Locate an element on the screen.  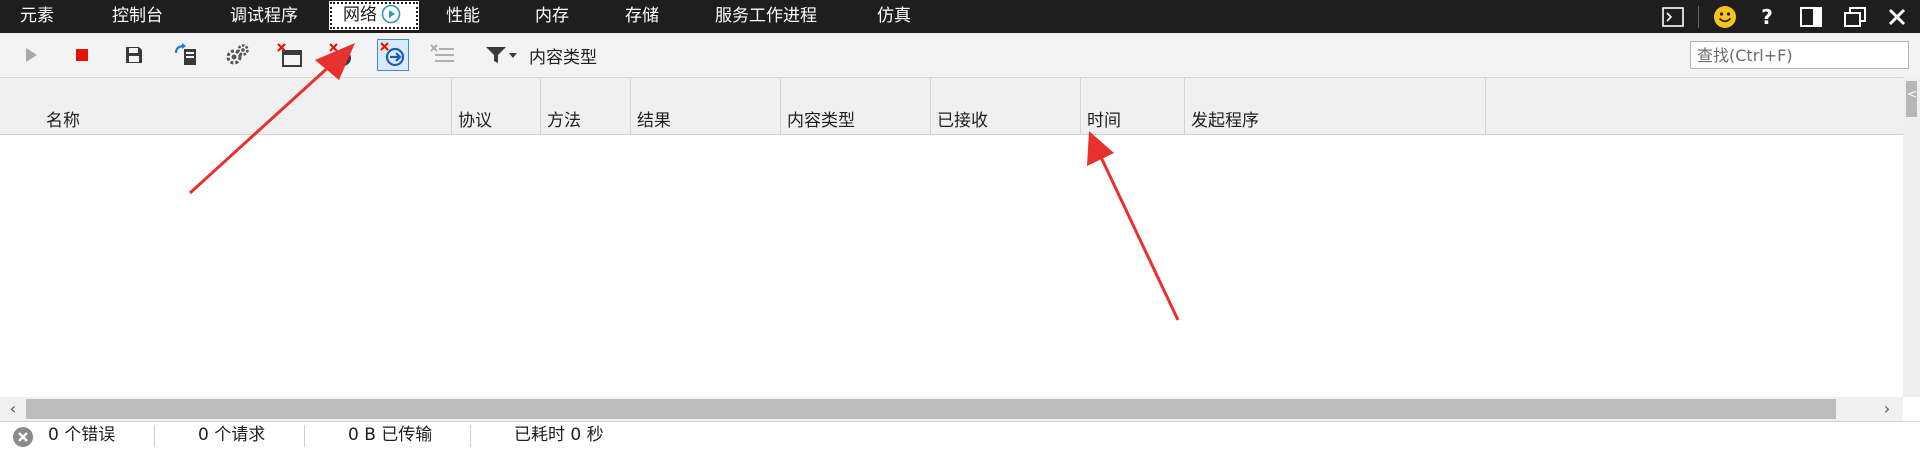
clear-cache-icon is located at coordinates (289, 55).